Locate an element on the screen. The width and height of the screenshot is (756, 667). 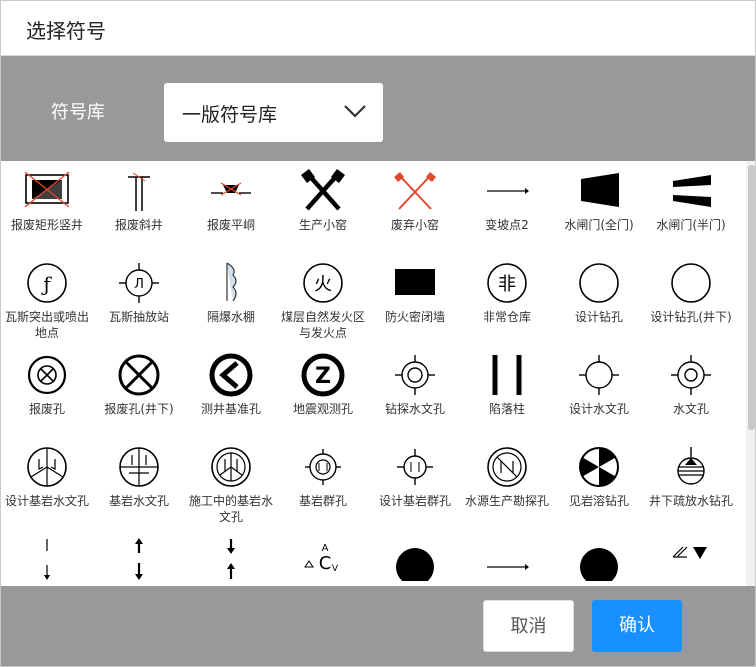
symbol-cell: 基岩水文孔 is located at coordinates (139, 483).